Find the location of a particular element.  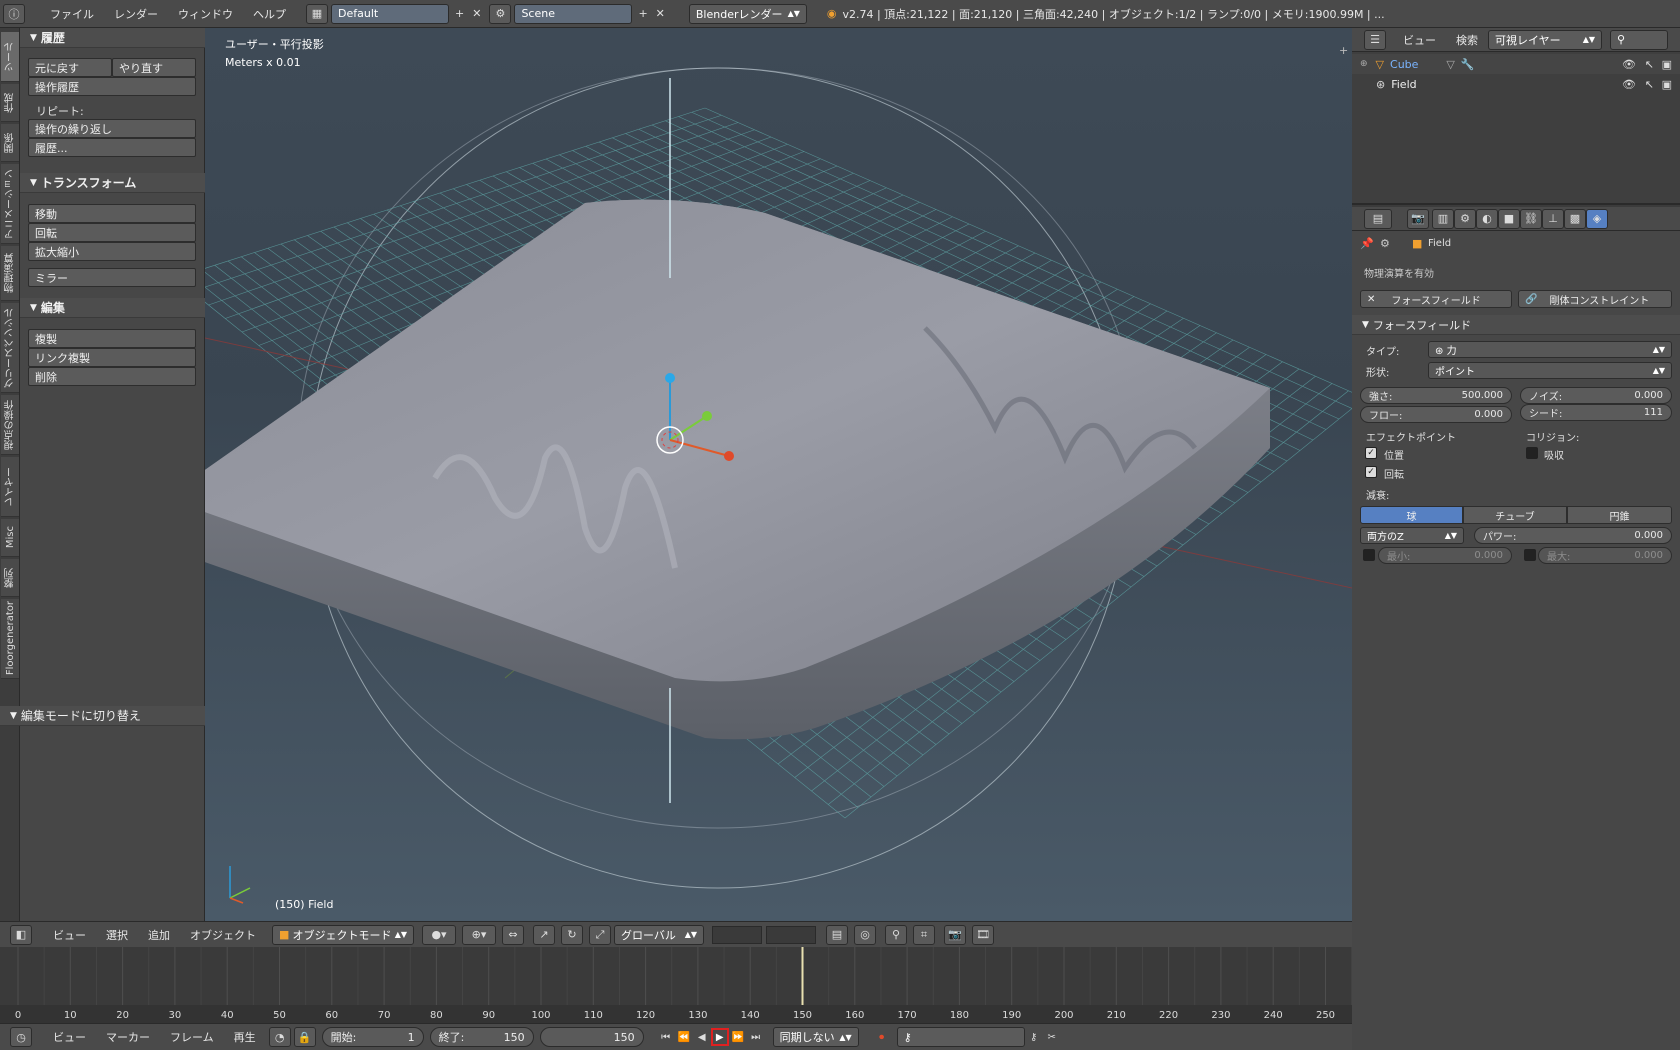

force-field-remove-button: ✕ フォースフィールド is located at coordinates (1436, 299).